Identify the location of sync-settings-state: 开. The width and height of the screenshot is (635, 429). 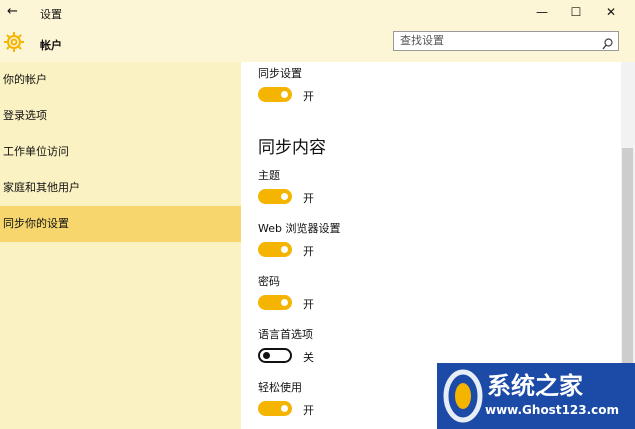
(308, 96).